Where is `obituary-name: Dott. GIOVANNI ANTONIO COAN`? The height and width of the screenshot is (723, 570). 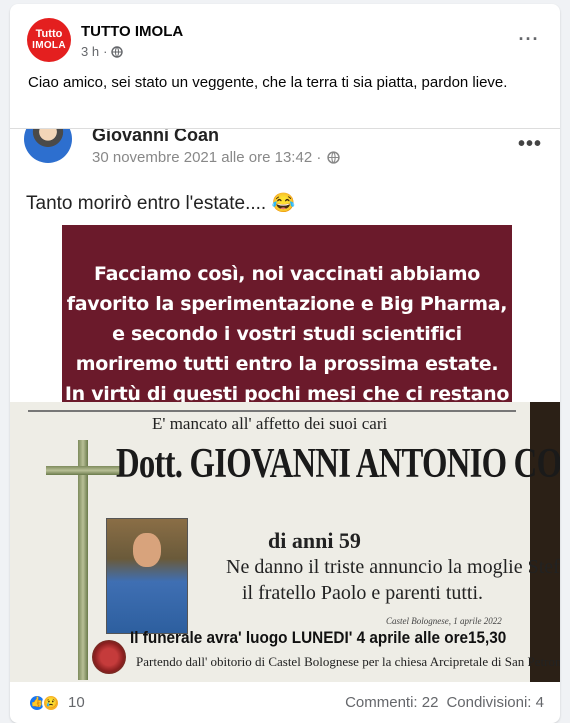
obituary-name: Dott. GIOVANNI ANTONIO COAN is located at coordinates (338, 464).